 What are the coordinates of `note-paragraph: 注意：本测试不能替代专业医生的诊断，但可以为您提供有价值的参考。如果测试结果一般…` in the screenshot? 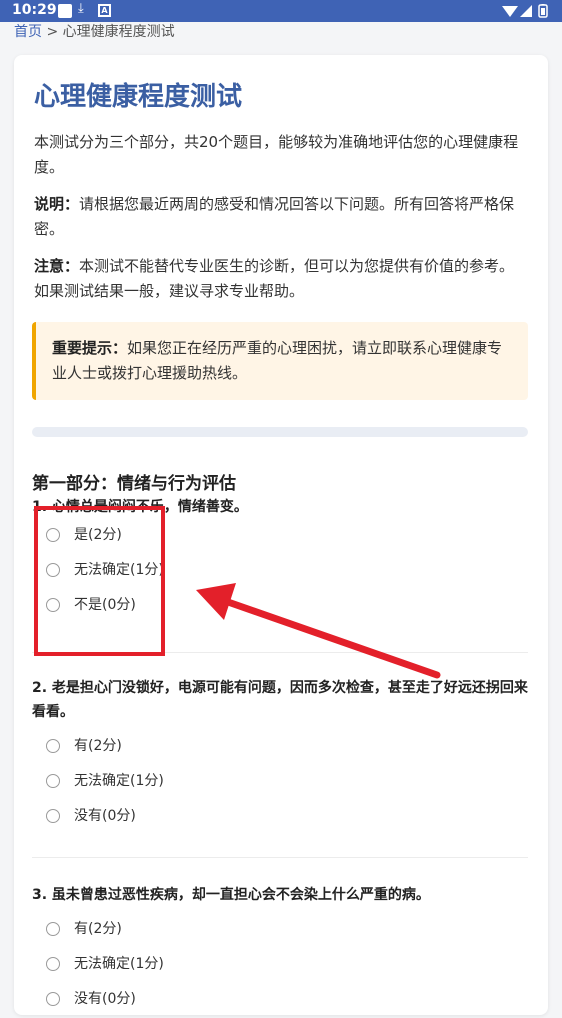 It's located at (281, 279).